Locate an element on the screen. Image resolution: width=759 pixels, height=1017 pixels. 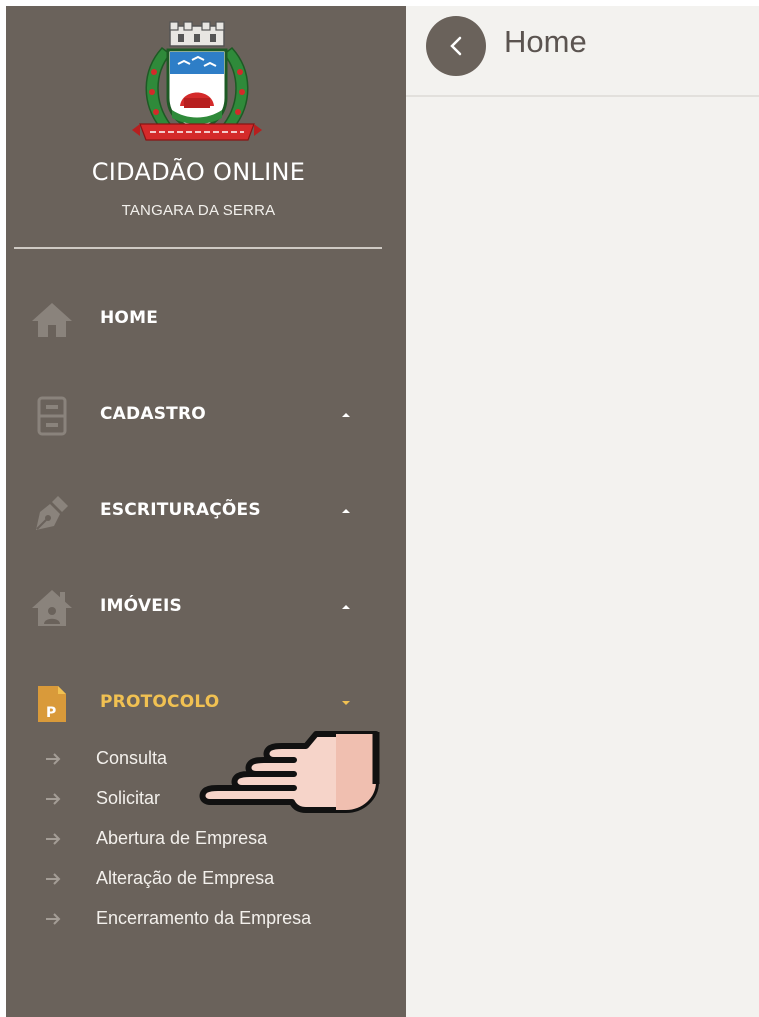
sidebar-item-escrituracoes: ESCRITURAÇÕES is located at coordinates (206, 511).